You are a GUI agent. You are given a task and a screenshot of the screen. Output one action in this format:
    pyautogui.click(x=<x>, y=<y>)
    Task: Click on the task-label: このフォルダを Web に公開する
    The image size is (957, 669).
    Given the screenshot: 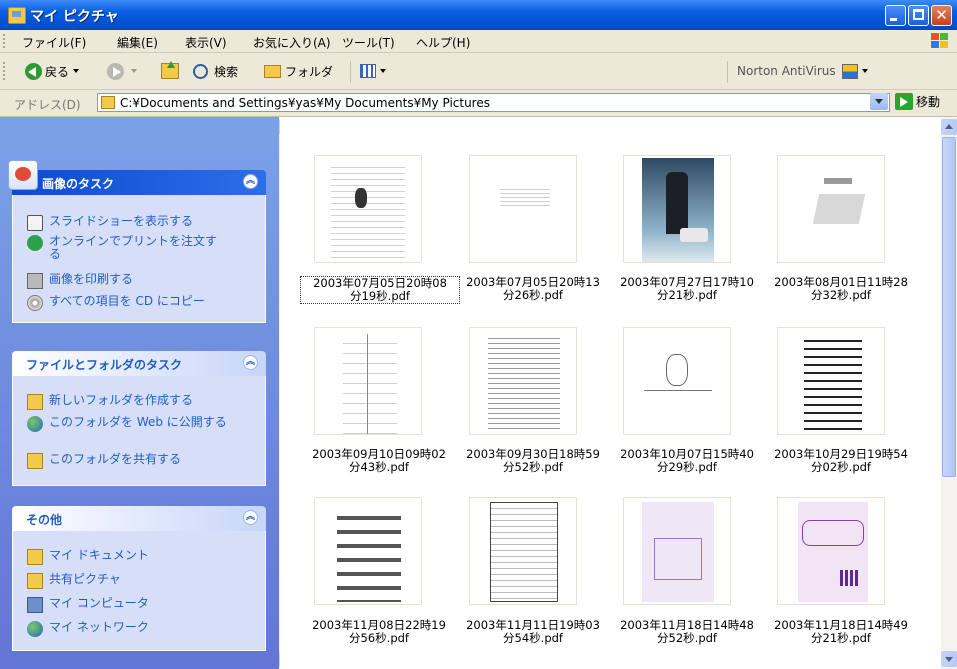 What is the action you would take?
    pyautogui.click(x=138, y=422)
    